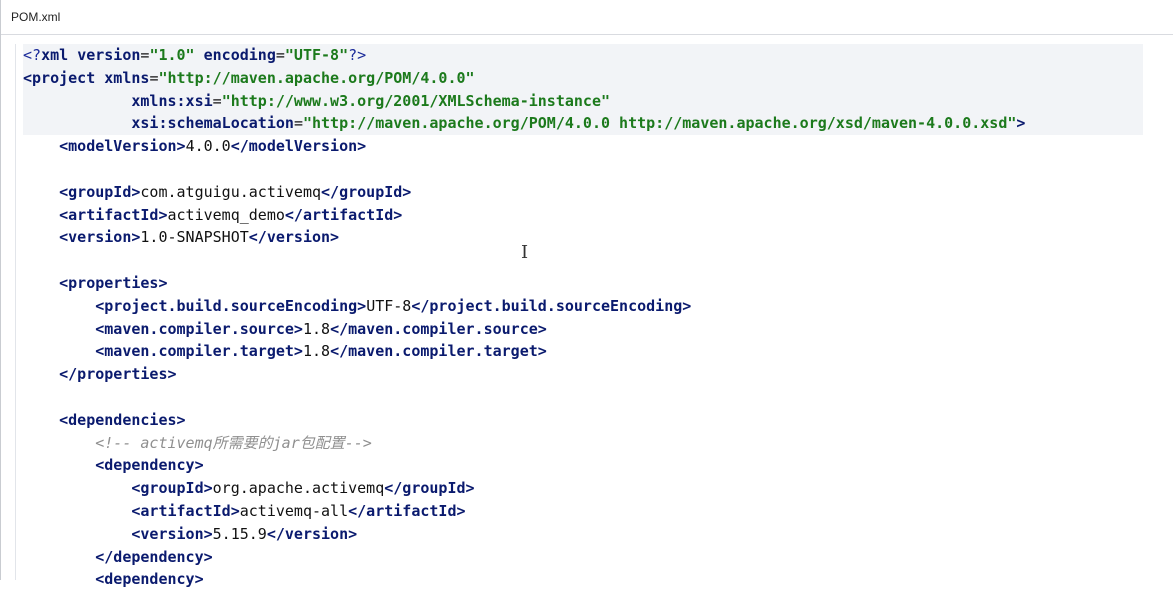  What do you see at coordinates (208, 146) in the screenshot?
I see `code-token-text: 4.0.0` at bounding box center [208, 146].